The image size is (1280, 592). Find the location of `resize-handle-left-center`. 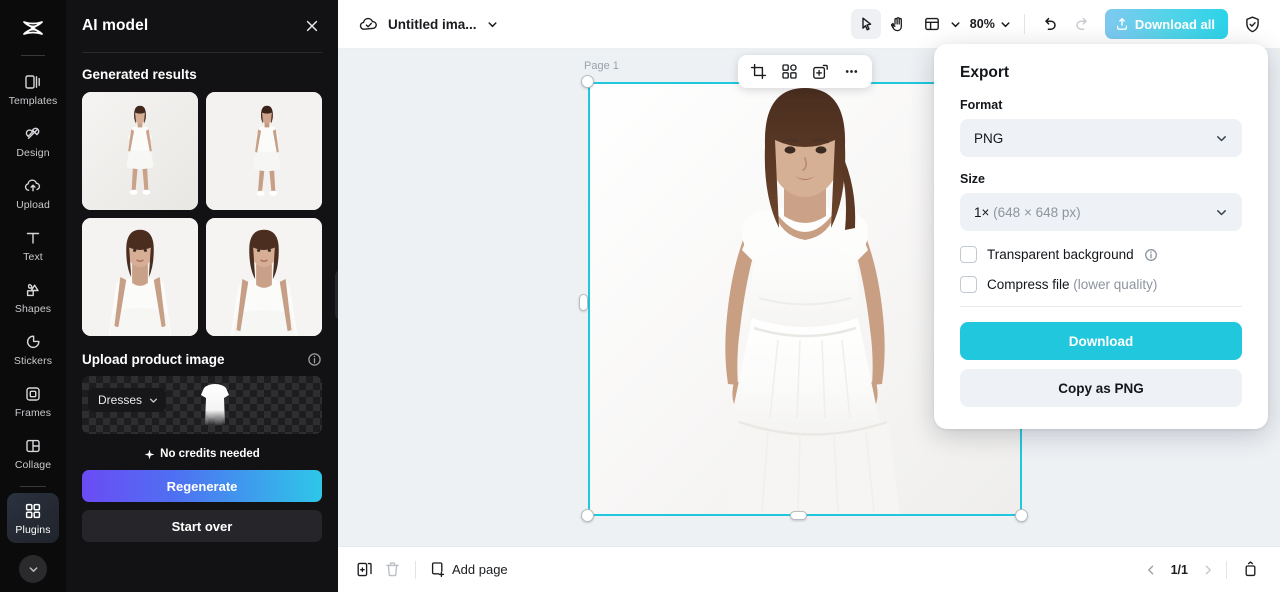

resize-handle-left-center is located at coordinates (583, 302).